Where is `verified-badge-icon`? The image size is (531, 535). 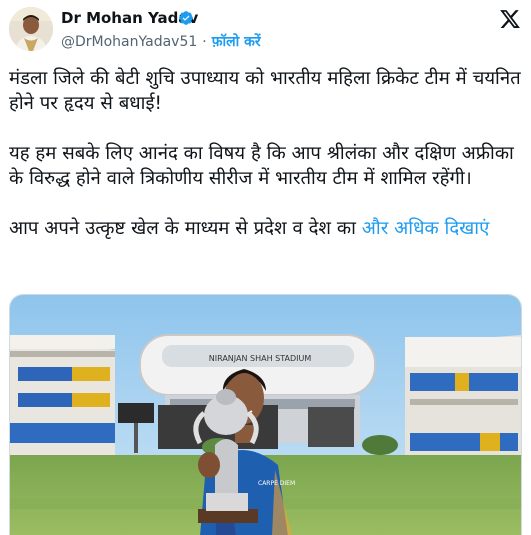 verified-badge-icon is located at coordinates (186, 18).